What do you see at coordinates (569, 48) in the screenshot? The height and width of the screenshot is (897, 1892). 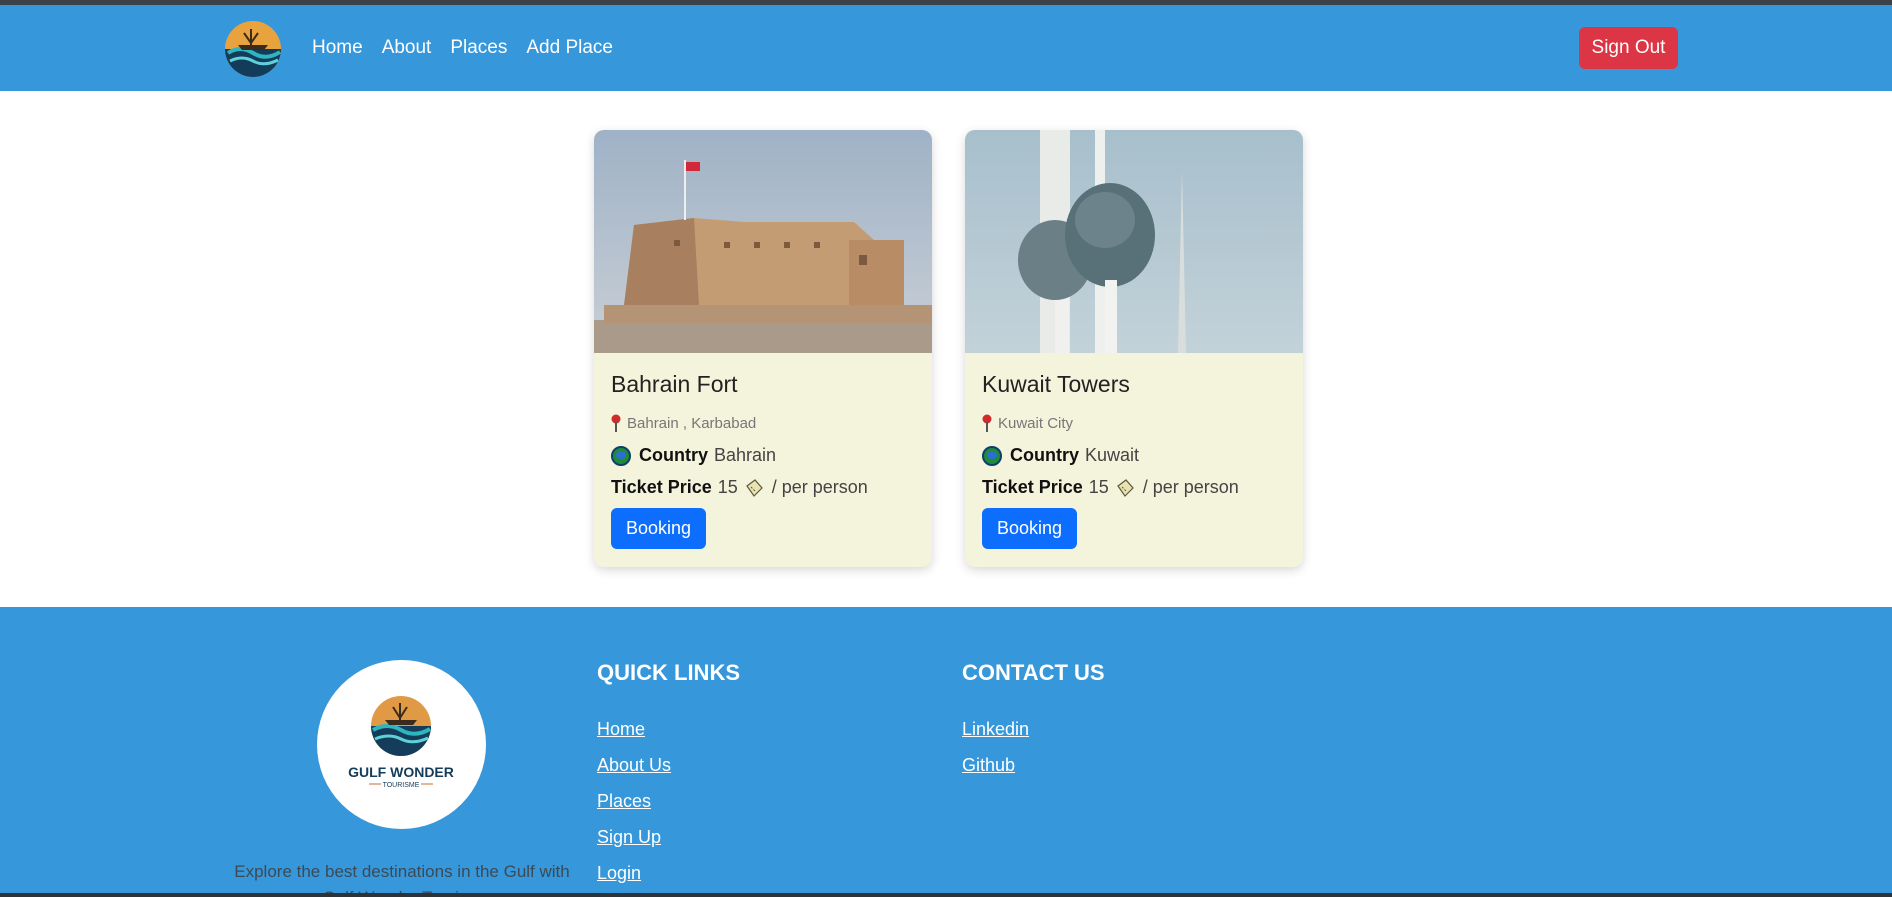 I see `nav-add-place-link: Add Place` at bounding box center [569, 48].